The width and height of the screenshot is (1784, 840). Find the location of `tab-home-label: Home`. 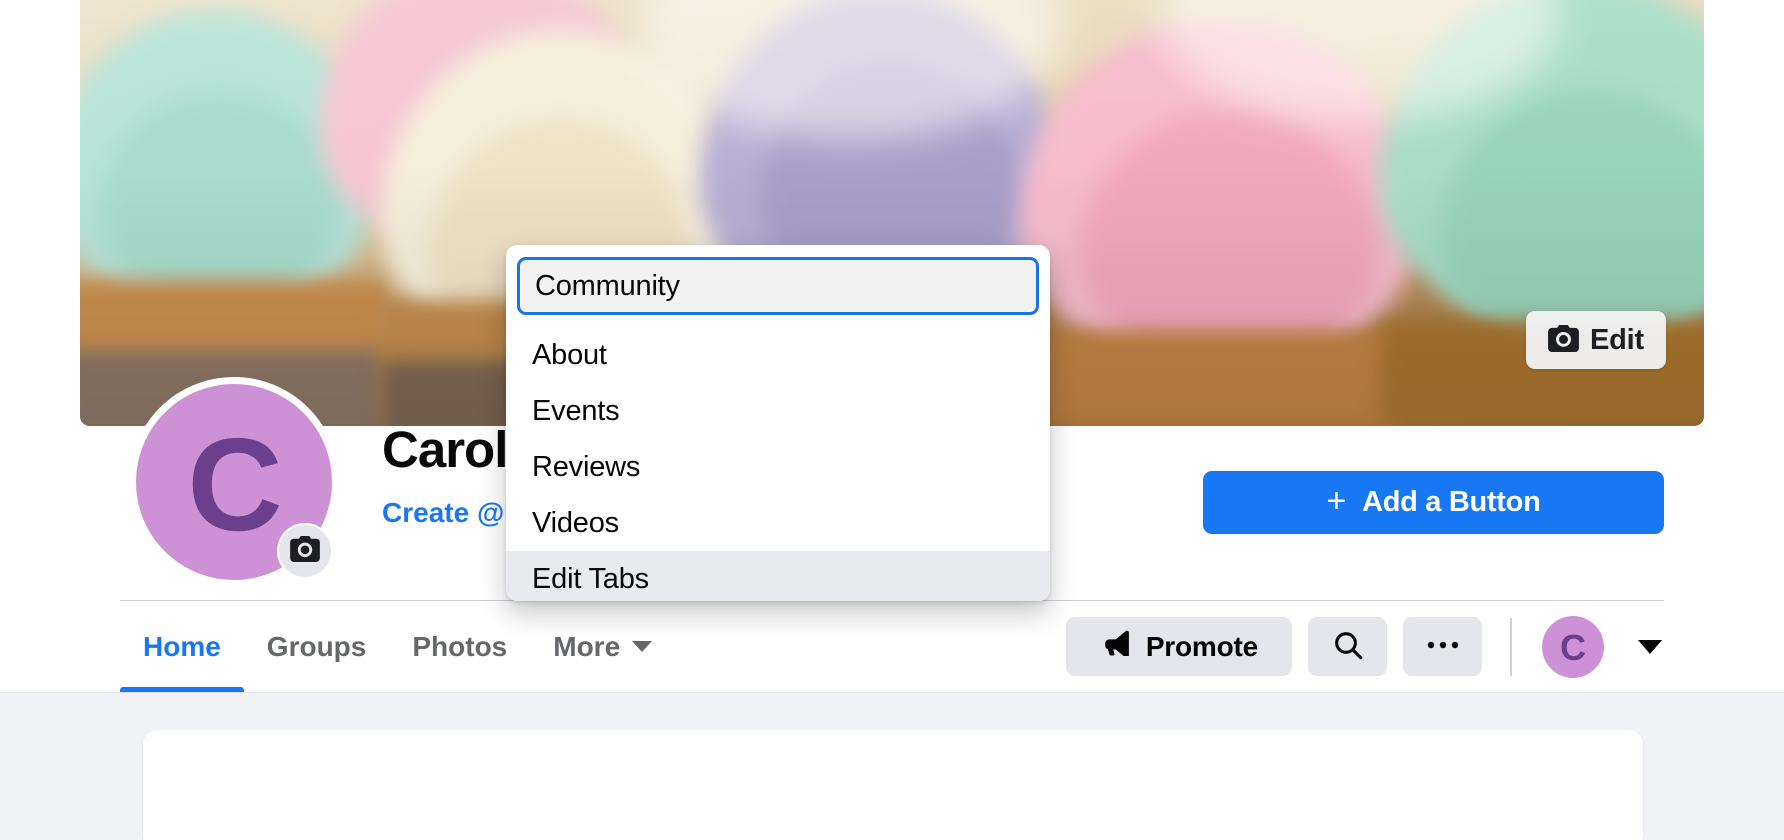

tab-home-label: Home is located at coordinates (182, 646).